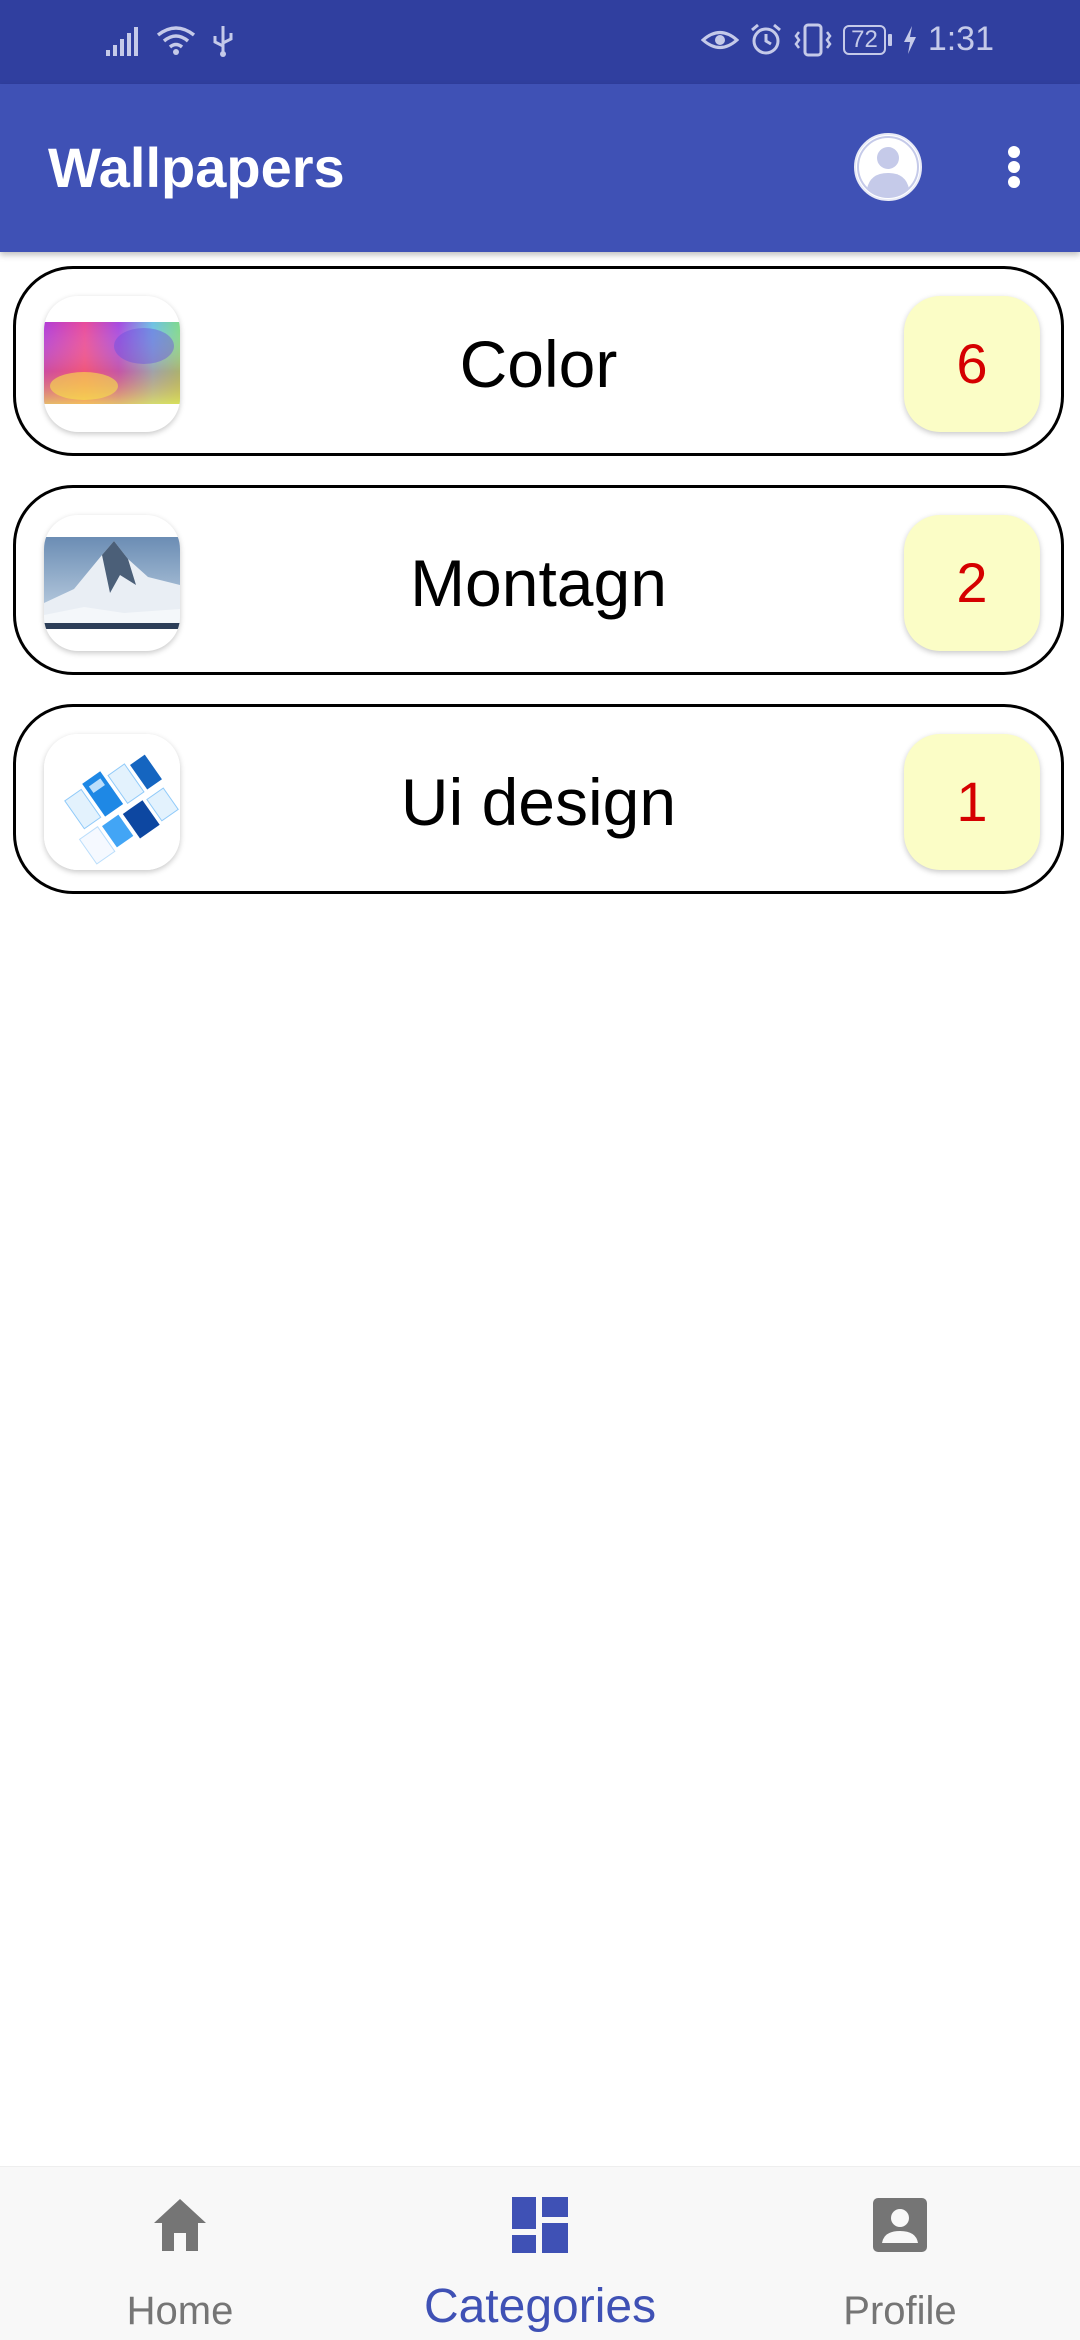 The height and width of the screenshot is (2340, 1080). Describe the element at coordinates (960, 39) in the screenshot. I see `status-time: 1:31` at that location.